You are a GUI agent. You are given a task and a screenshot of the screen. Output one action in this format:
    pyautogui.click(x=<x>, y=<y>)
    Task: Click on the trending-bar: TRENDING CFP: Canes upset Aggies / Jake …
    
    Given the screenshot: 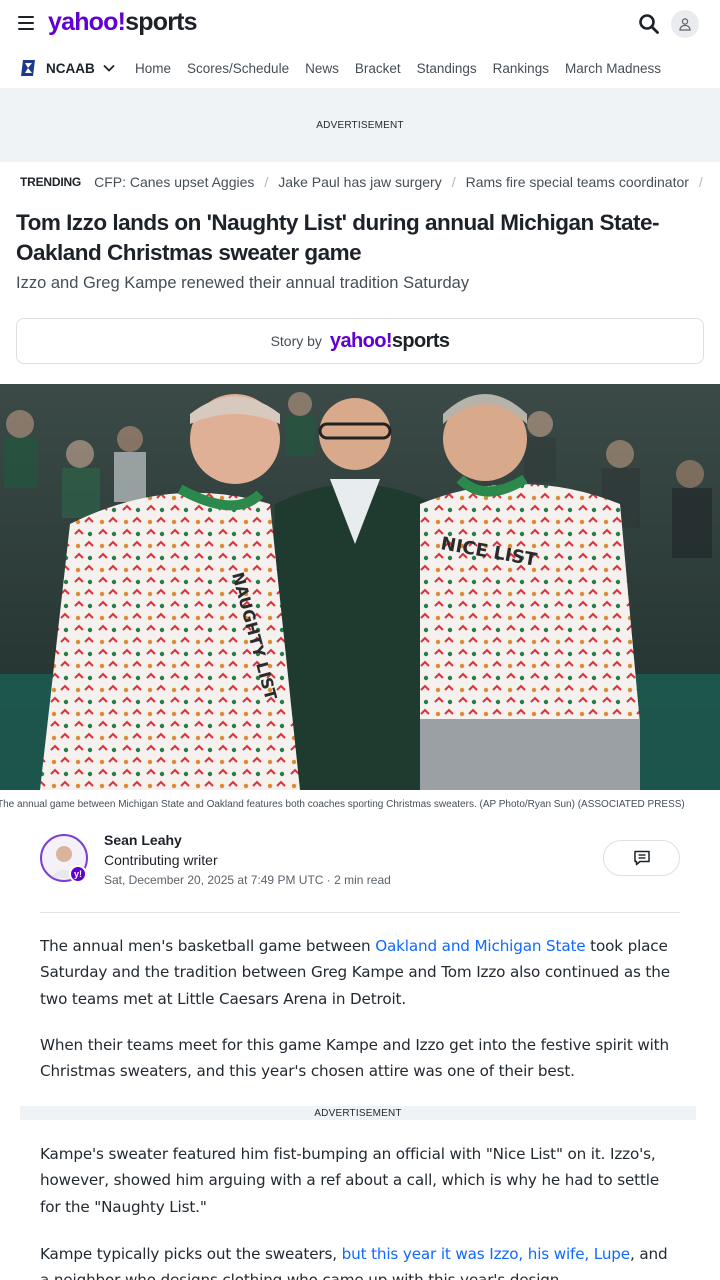 What is the action you would take?
    pyautogui.click(x=366, y=182)
    